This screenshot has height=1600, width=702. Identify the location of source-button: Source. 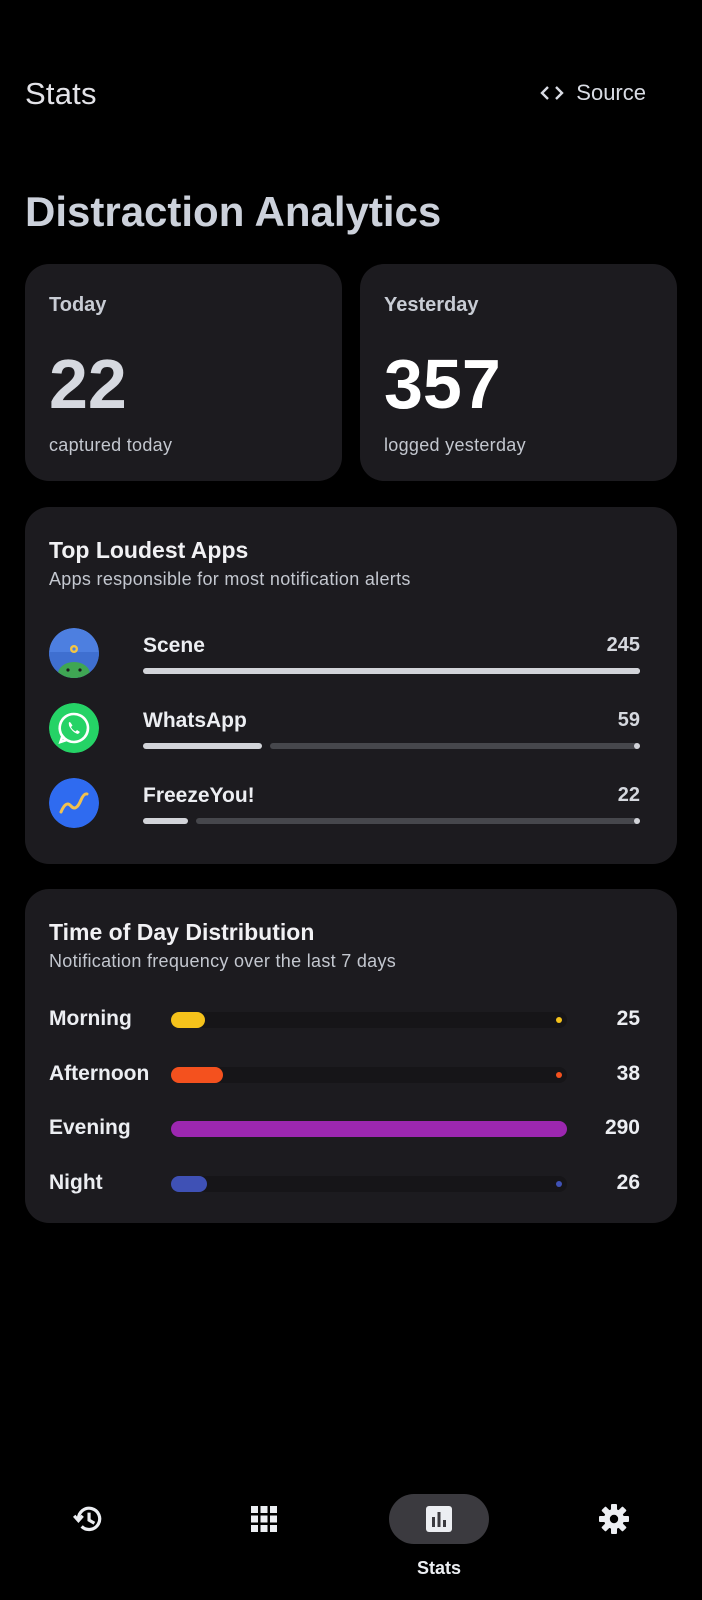
(593, 93).